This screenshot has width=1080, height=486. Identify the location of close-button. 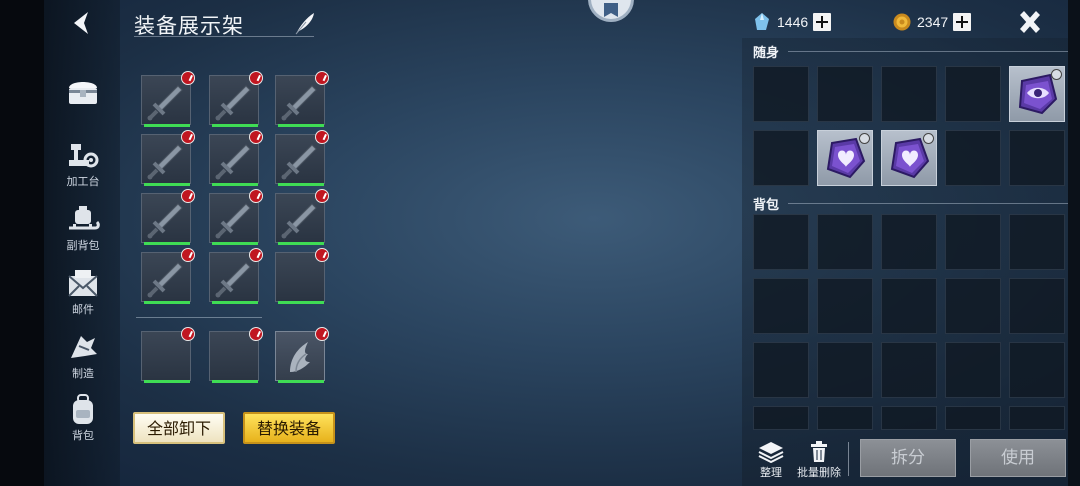
(1030, 23).